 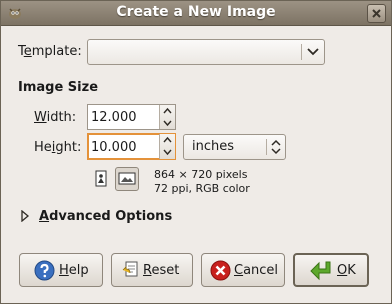 What do you see at coordinates (58, 147) in the screenshot?
I see `height-label: Height:` at bounding box center [58, 147].